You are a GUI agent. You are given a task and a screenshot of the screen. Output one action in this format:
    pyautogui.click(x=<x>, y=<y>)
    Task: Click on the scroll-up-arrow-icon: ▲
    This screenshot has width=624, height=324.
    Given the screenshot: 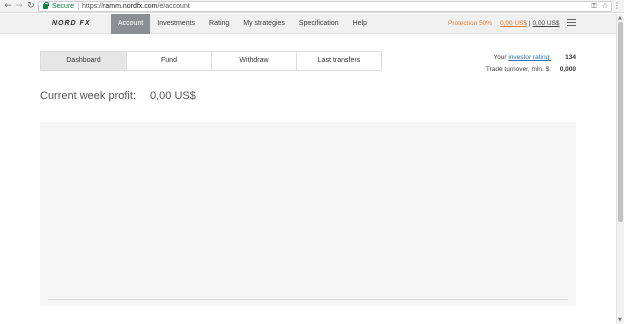 What is the action you would take?
    pyautogui.click(x=620, y=18)
    